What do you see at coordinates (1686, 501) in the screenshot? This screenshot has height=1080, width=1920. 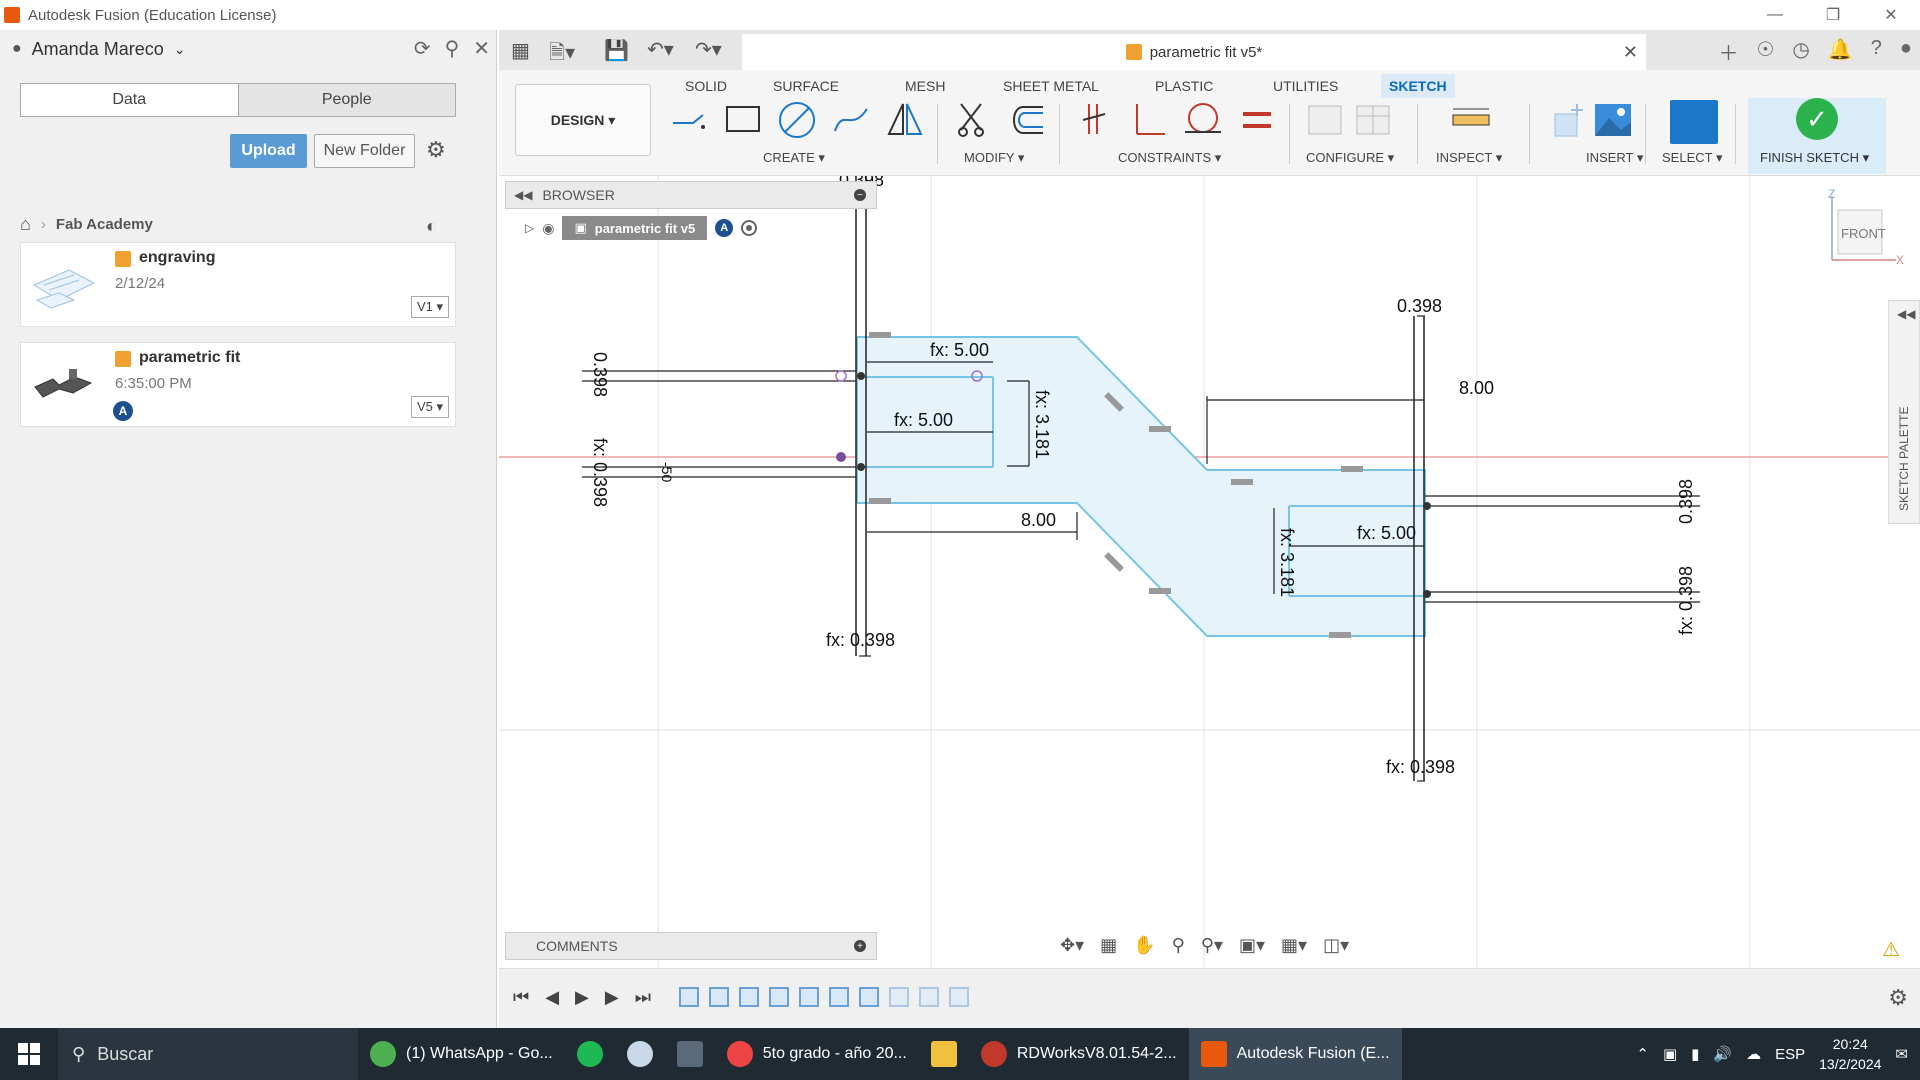 I see `dim-right-side-top: 0.398` at bounding box center [1686, 501].